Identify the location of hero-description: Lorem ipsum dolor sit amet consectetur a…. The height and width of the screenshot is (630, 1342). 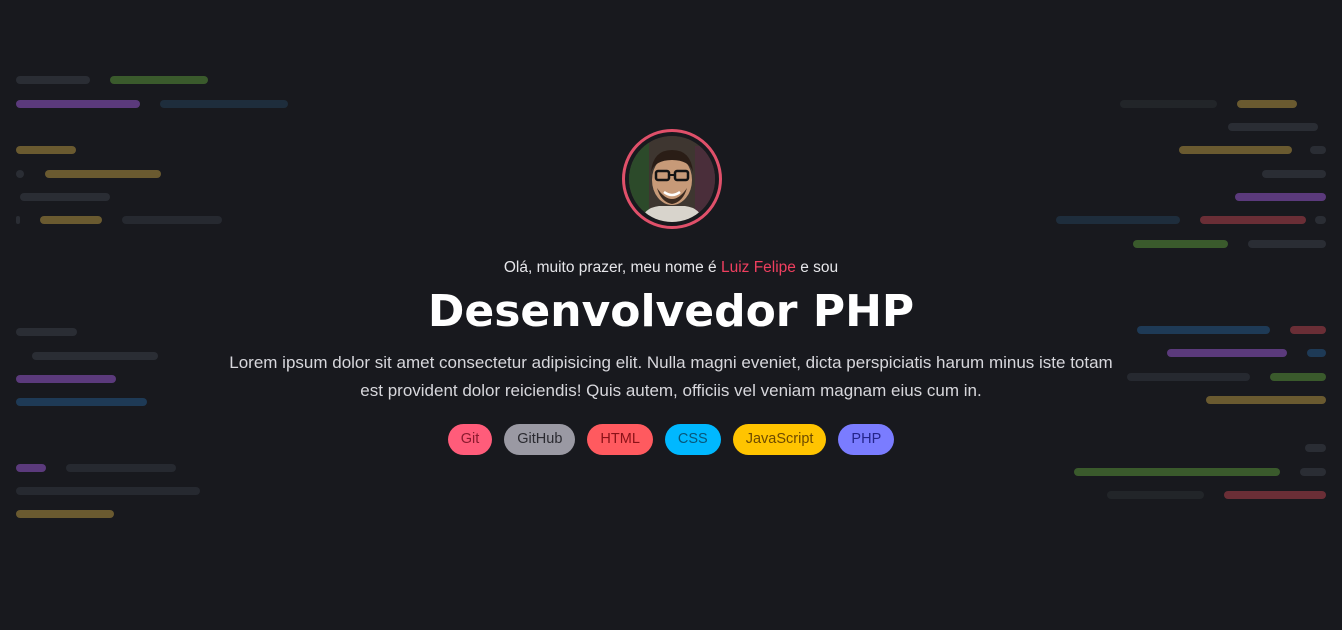
(671, 376).